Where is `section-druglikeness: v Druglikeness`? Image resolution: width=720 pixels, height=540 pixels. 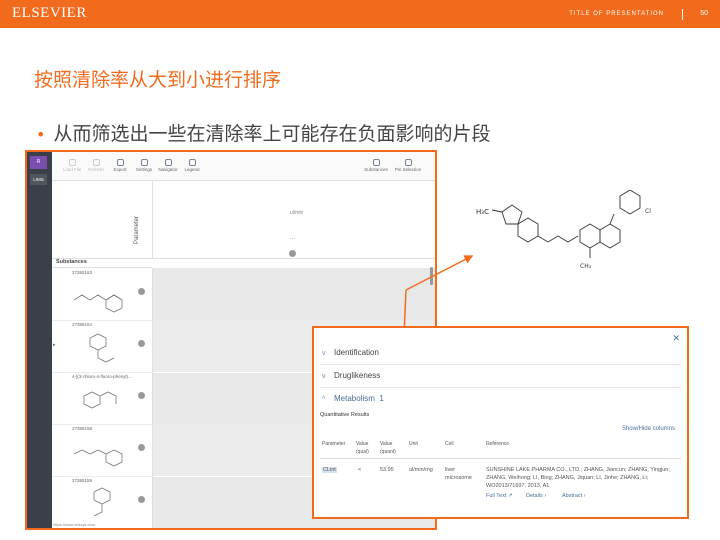 section-druglikeness: v Druglikeness is located at coordinates (351, 375).